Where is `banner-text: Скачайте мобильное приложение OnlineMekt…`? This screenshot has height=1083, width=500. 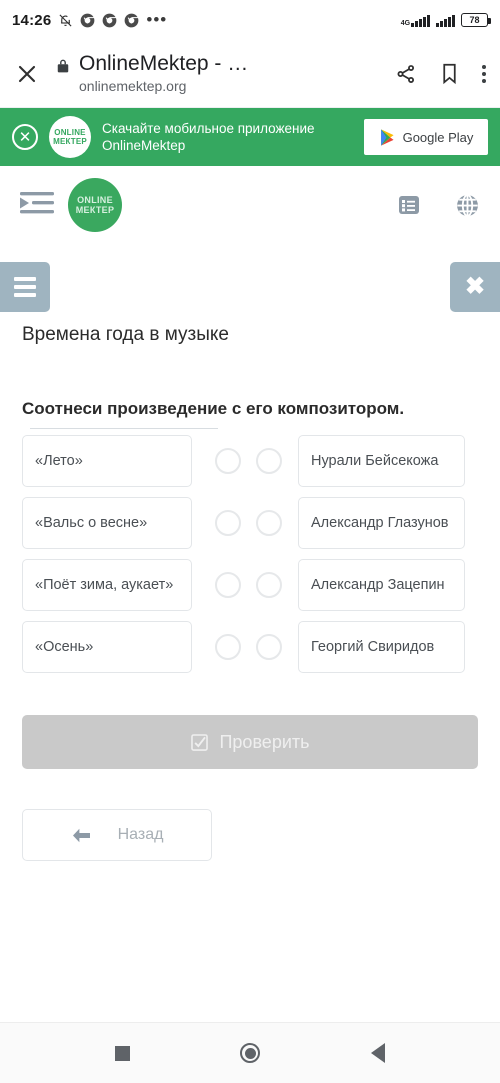
banner-text: Скачайте мобильное приложение OnlineMekt… is located at coordinates (208, 137).